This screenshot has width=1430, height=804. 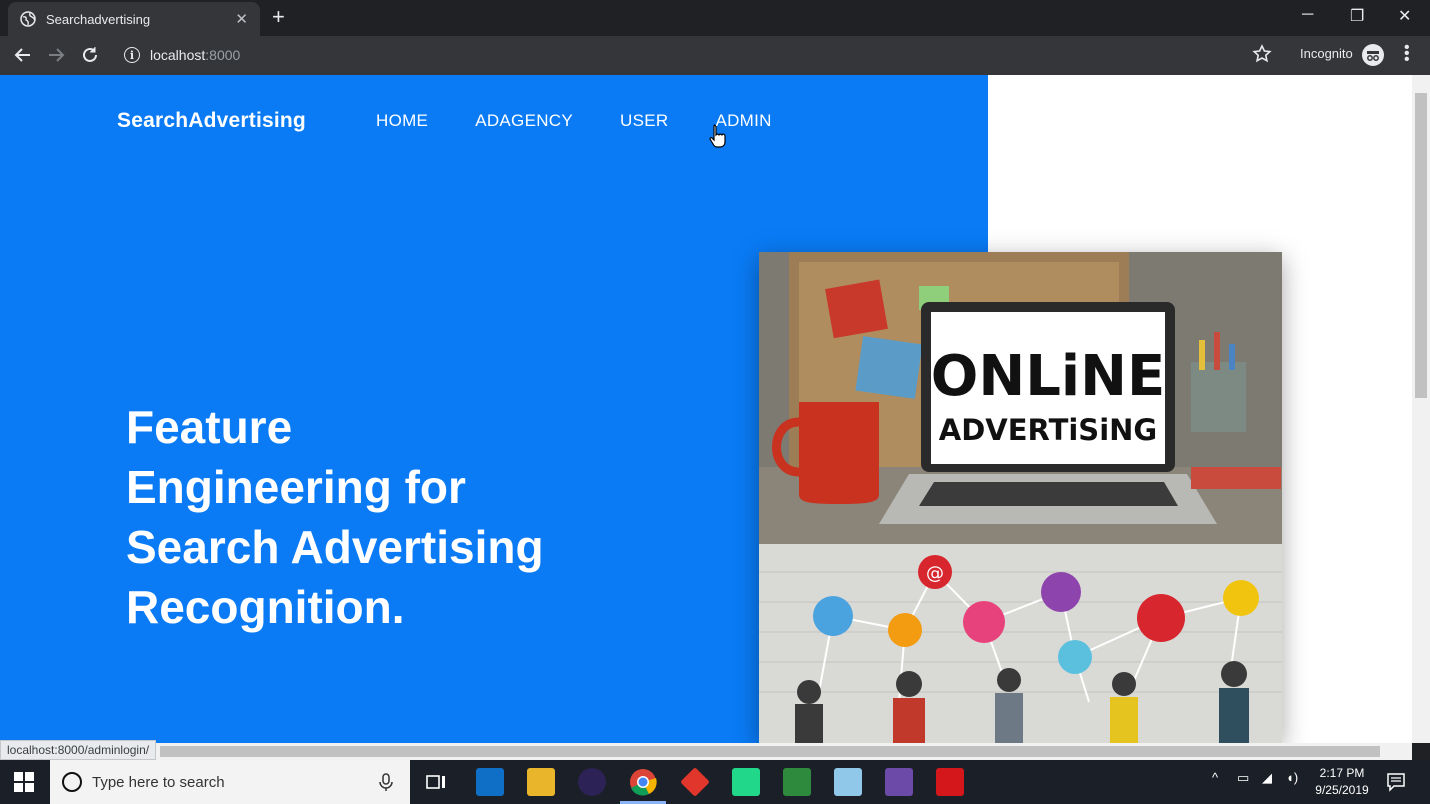 What do you see at coordinates (1357, 16) in the screenshot?
I see `restore-icon: ❐` at bounding box center [1357, 16].